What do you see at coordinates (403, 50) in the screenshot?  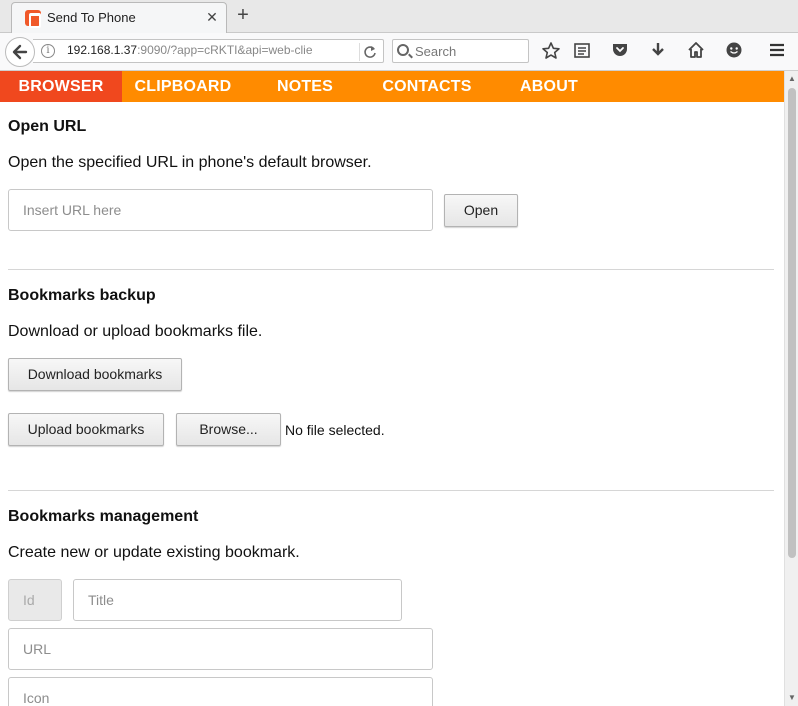 I see `search-icon` at bounding box center [403, 50].